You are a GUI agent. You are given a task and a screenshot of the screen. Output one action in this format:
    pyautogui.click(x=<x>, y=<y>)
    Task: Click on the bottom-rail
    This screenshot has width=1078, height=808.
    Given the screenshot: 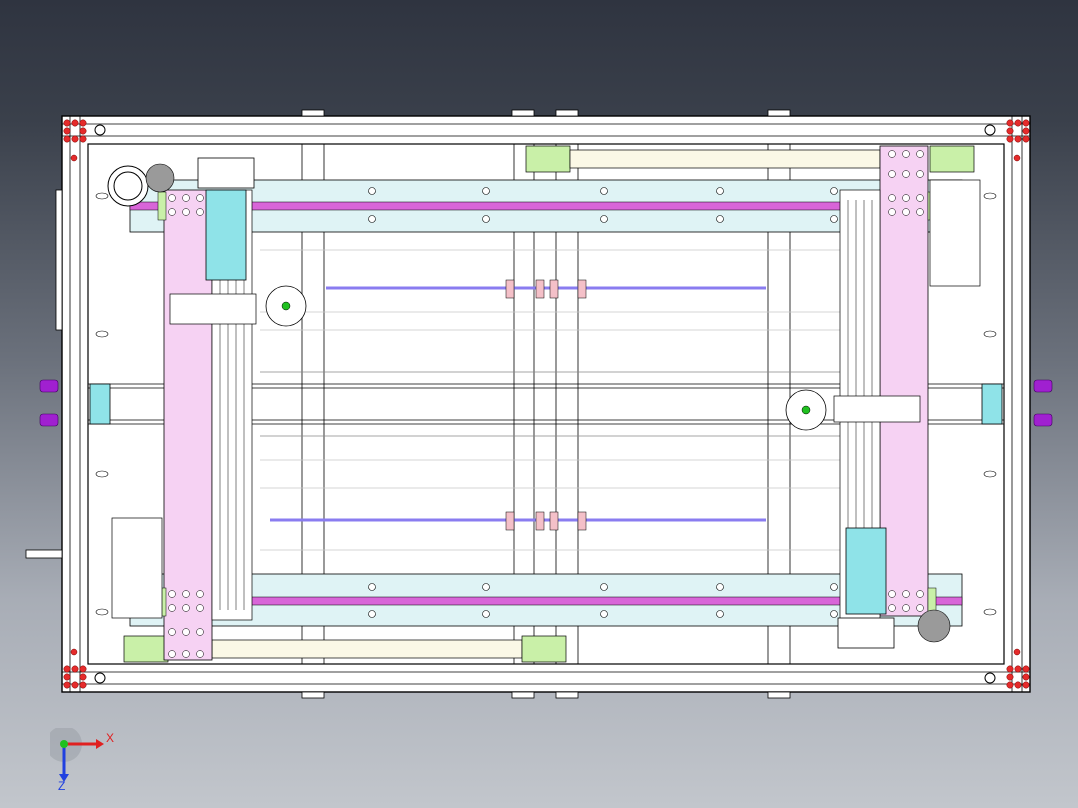 What is the action you would take?
    pyautogui.click(x=546, y=600)
    